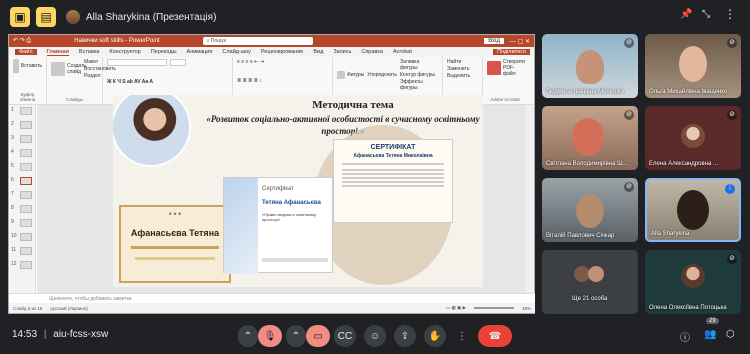 This screenshot has height=354, width=750. I want to click on tab-review: Рецензирование, so click(282, 52).